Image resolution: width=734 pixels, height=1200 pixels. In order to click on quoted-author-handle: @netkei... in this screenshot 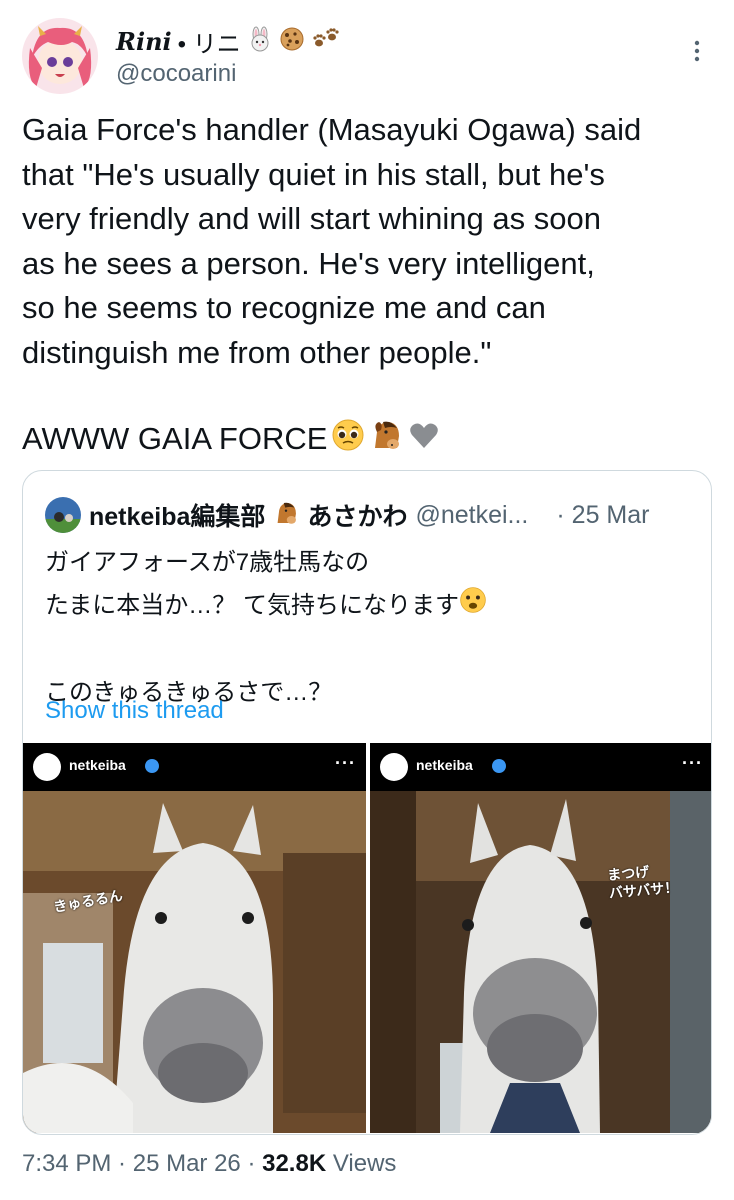, I will do `click(471, 515)`.